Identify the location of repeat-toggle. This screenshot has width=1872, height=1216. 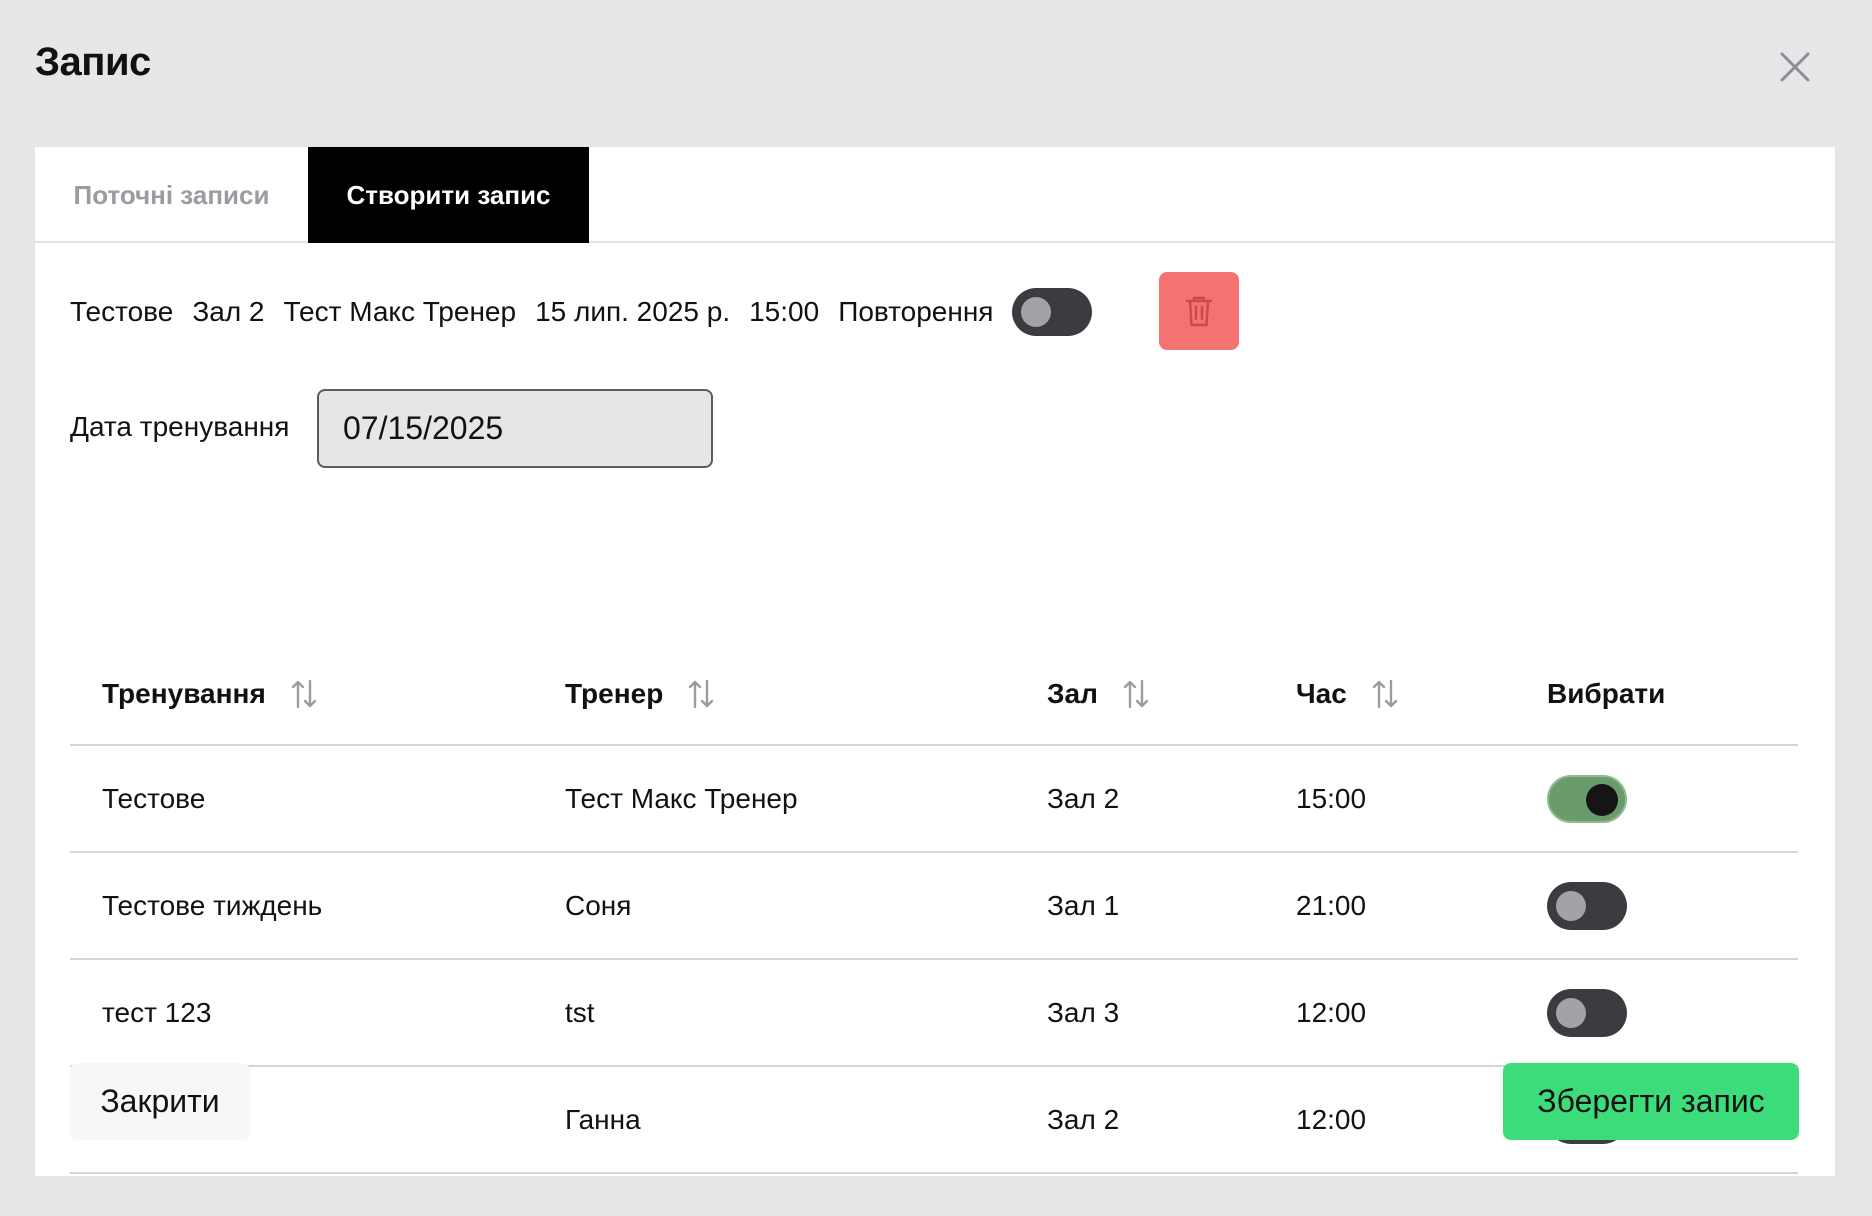
(1052, 312).